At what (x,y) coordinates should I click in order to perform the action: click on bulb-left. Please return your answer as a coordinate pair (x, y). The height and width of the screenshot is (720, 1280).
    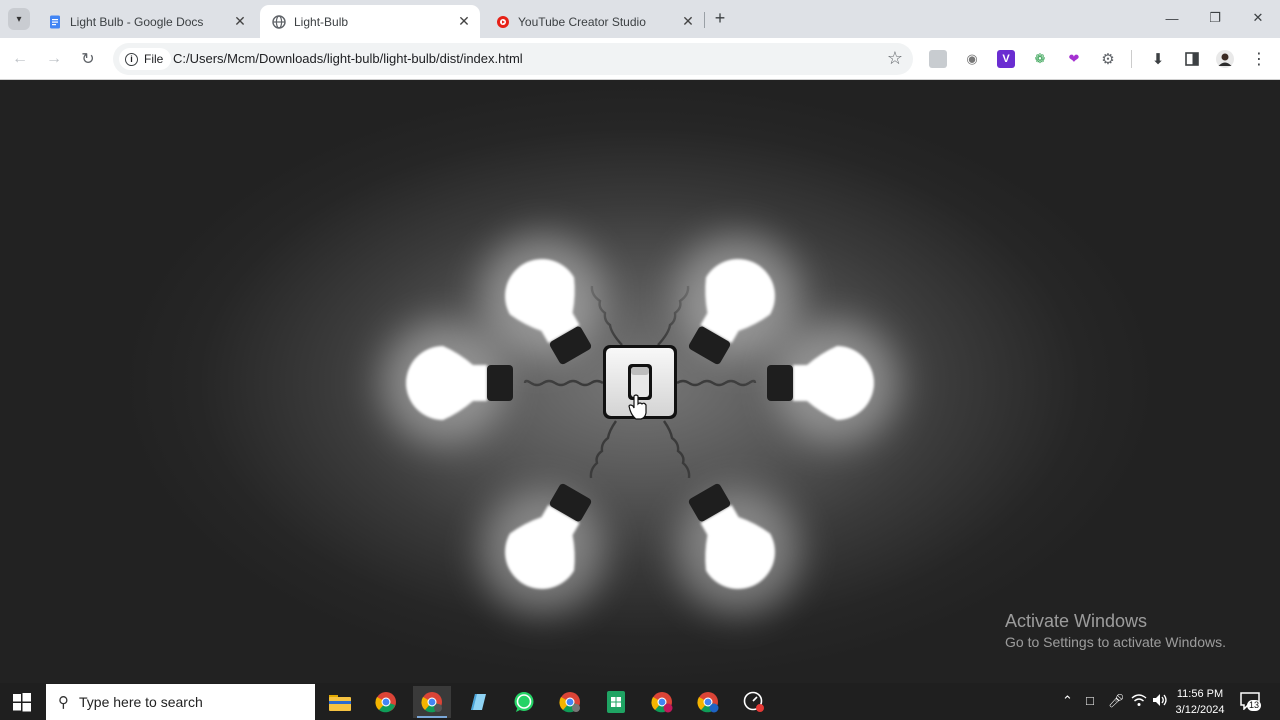
    Looking at the image, I should click on (447, 383).